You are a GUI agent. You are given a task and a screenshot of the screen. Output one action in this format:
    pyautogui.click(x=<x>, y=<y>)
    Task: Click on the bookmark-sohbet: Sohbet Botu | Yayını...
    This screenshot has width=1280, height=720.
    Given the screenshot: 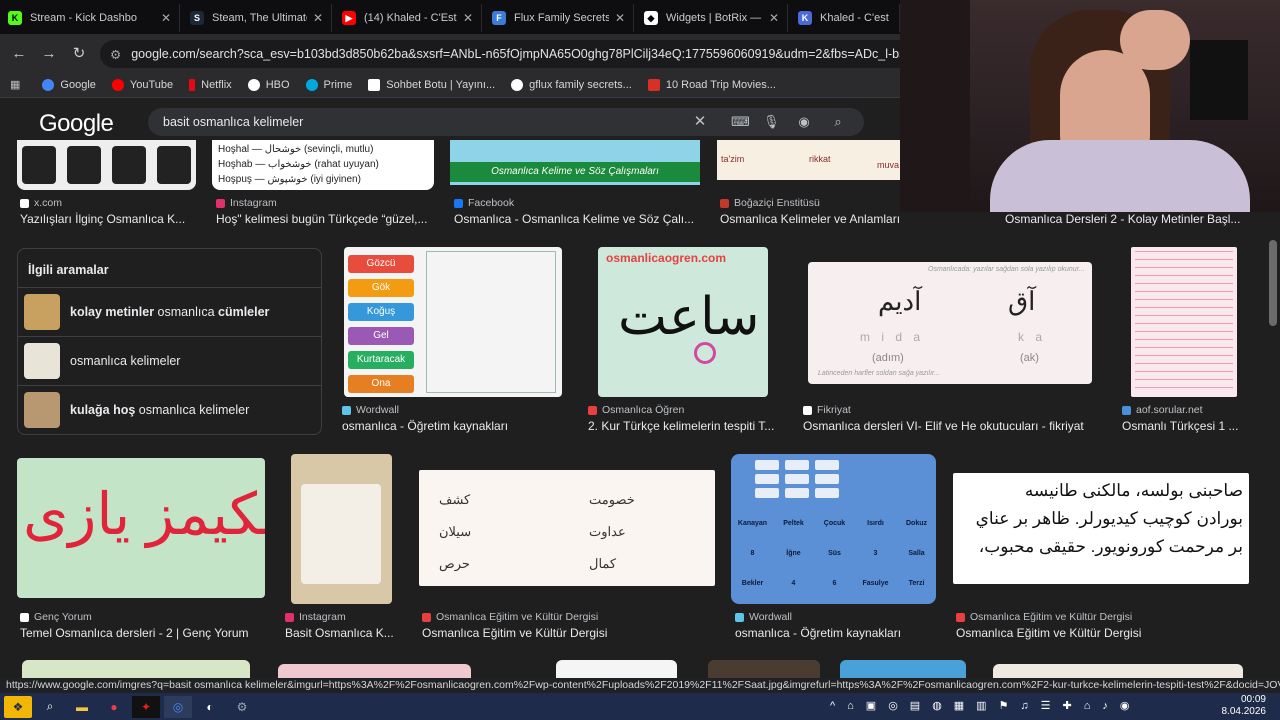 What is the action you would take?
    pyautogui.click(x=431, y=84)
    